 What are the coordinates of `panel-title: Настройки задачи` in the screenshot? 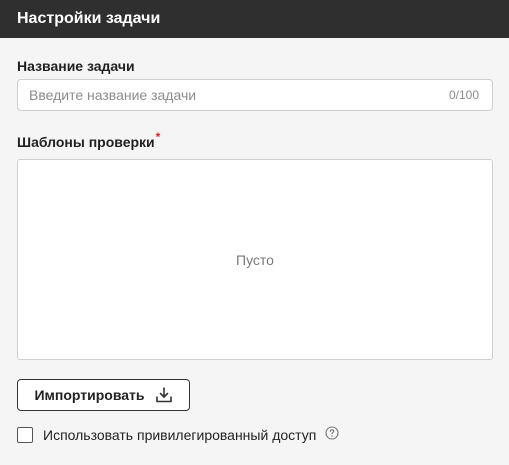 It's located at (89, 18).